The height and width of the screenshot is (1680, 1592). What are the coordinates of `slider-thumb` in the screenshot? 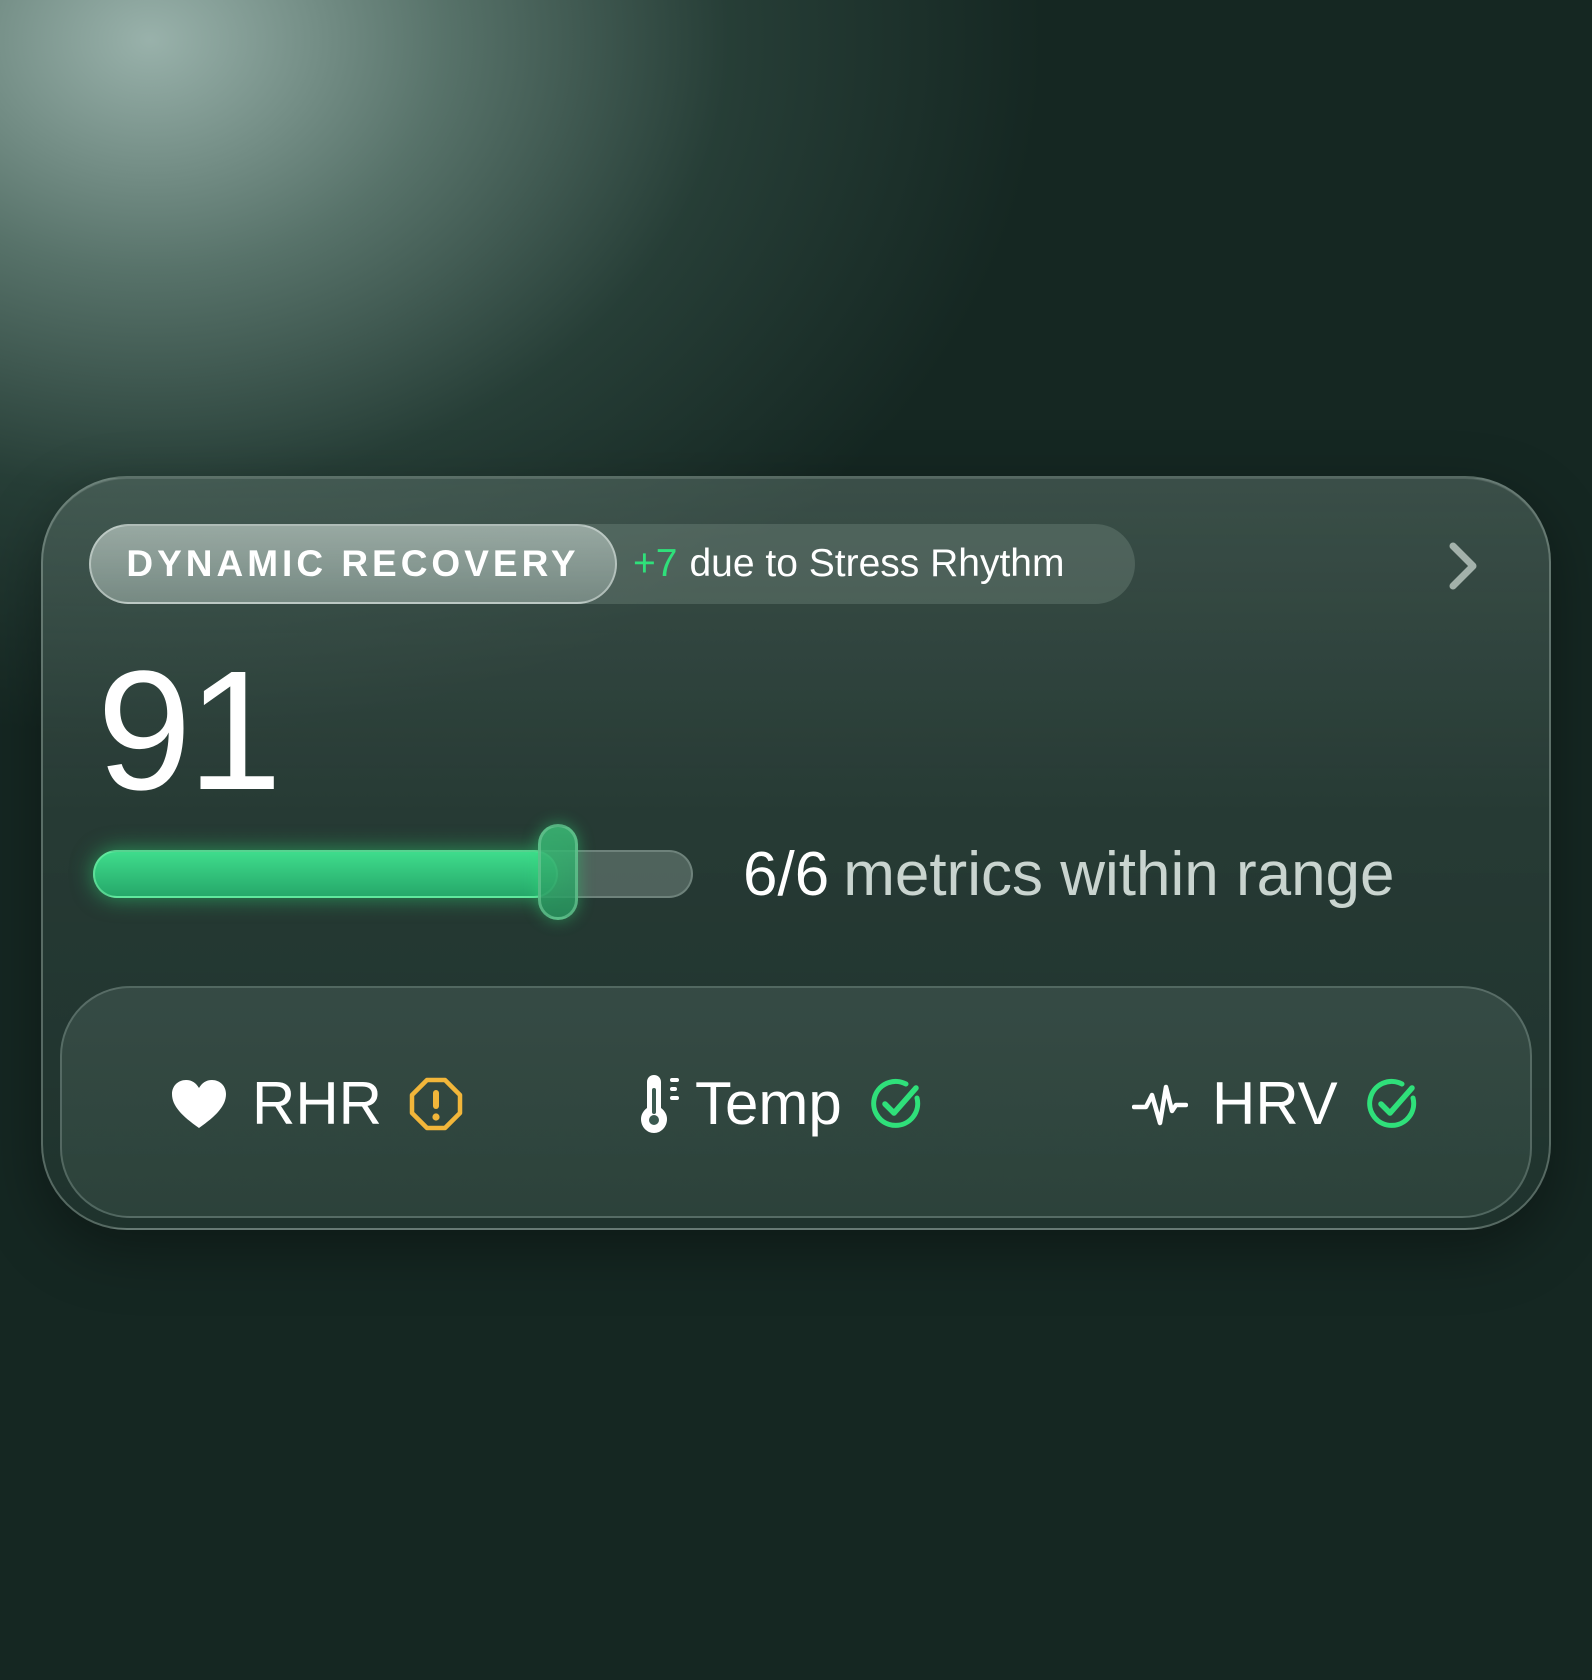 It's located at (558, 872).